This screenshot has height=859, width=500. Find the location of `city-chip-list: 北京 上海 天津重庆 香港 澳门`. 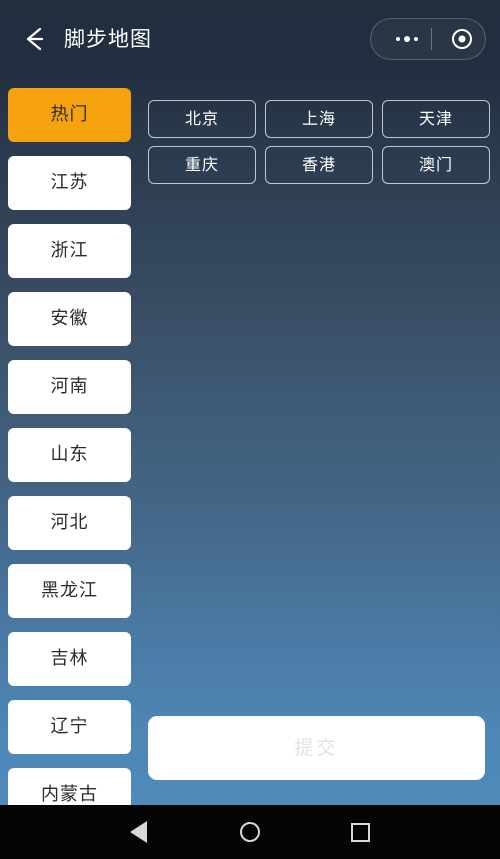

city-chip-list: 北京 上海 天津重庆 香港 澳门 is located at coordinates (320, 142).